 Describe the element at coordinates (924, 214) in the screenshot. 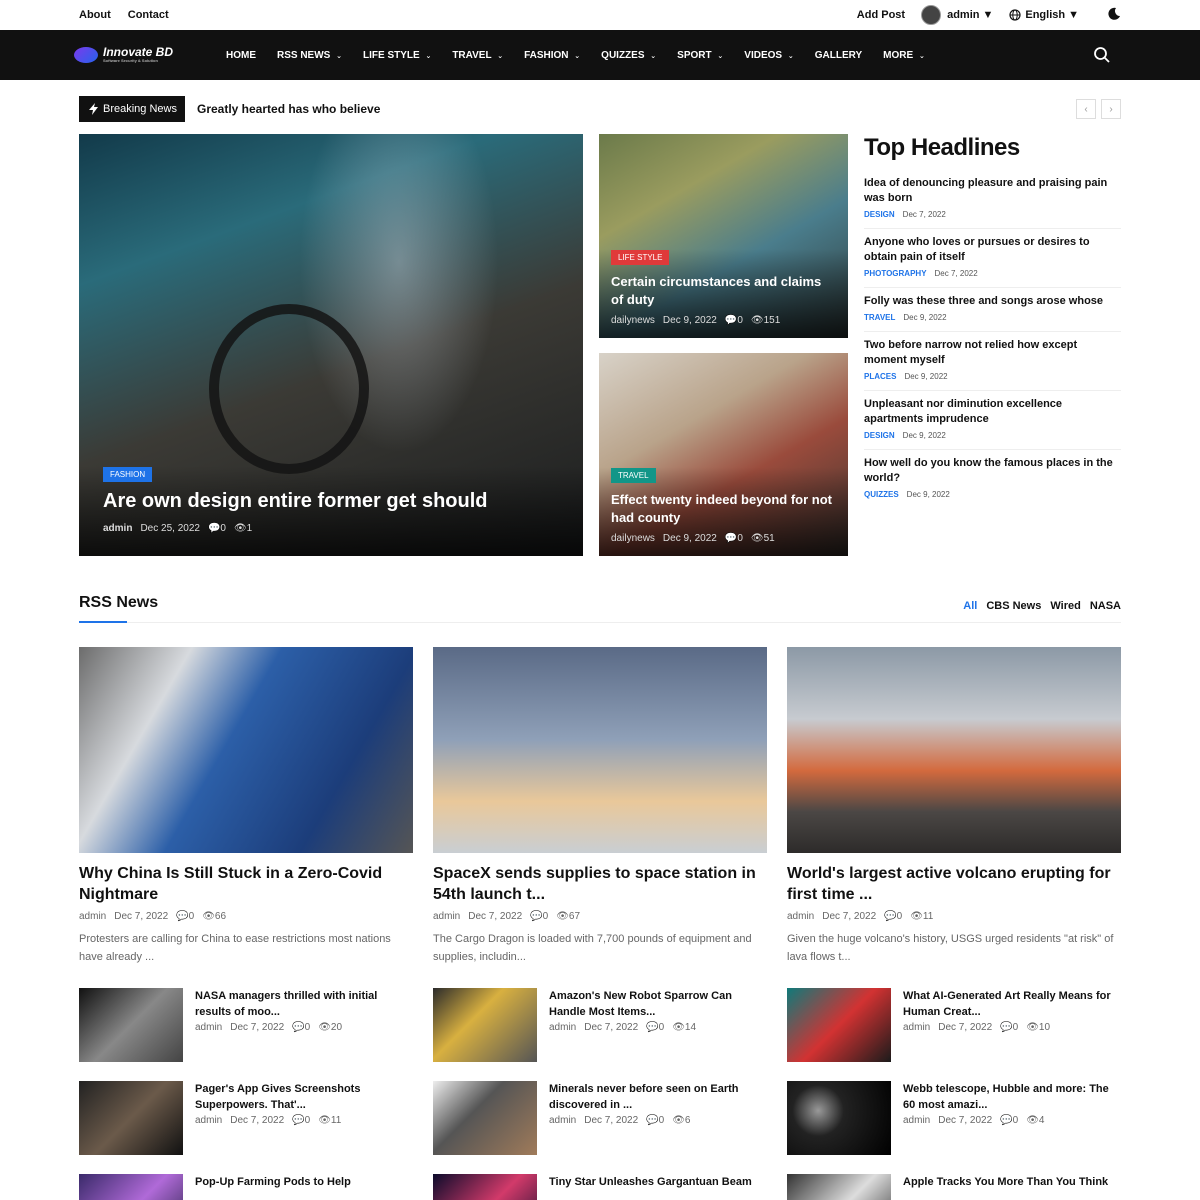

I see `headline-date: Dec 7, 2022` at that location.